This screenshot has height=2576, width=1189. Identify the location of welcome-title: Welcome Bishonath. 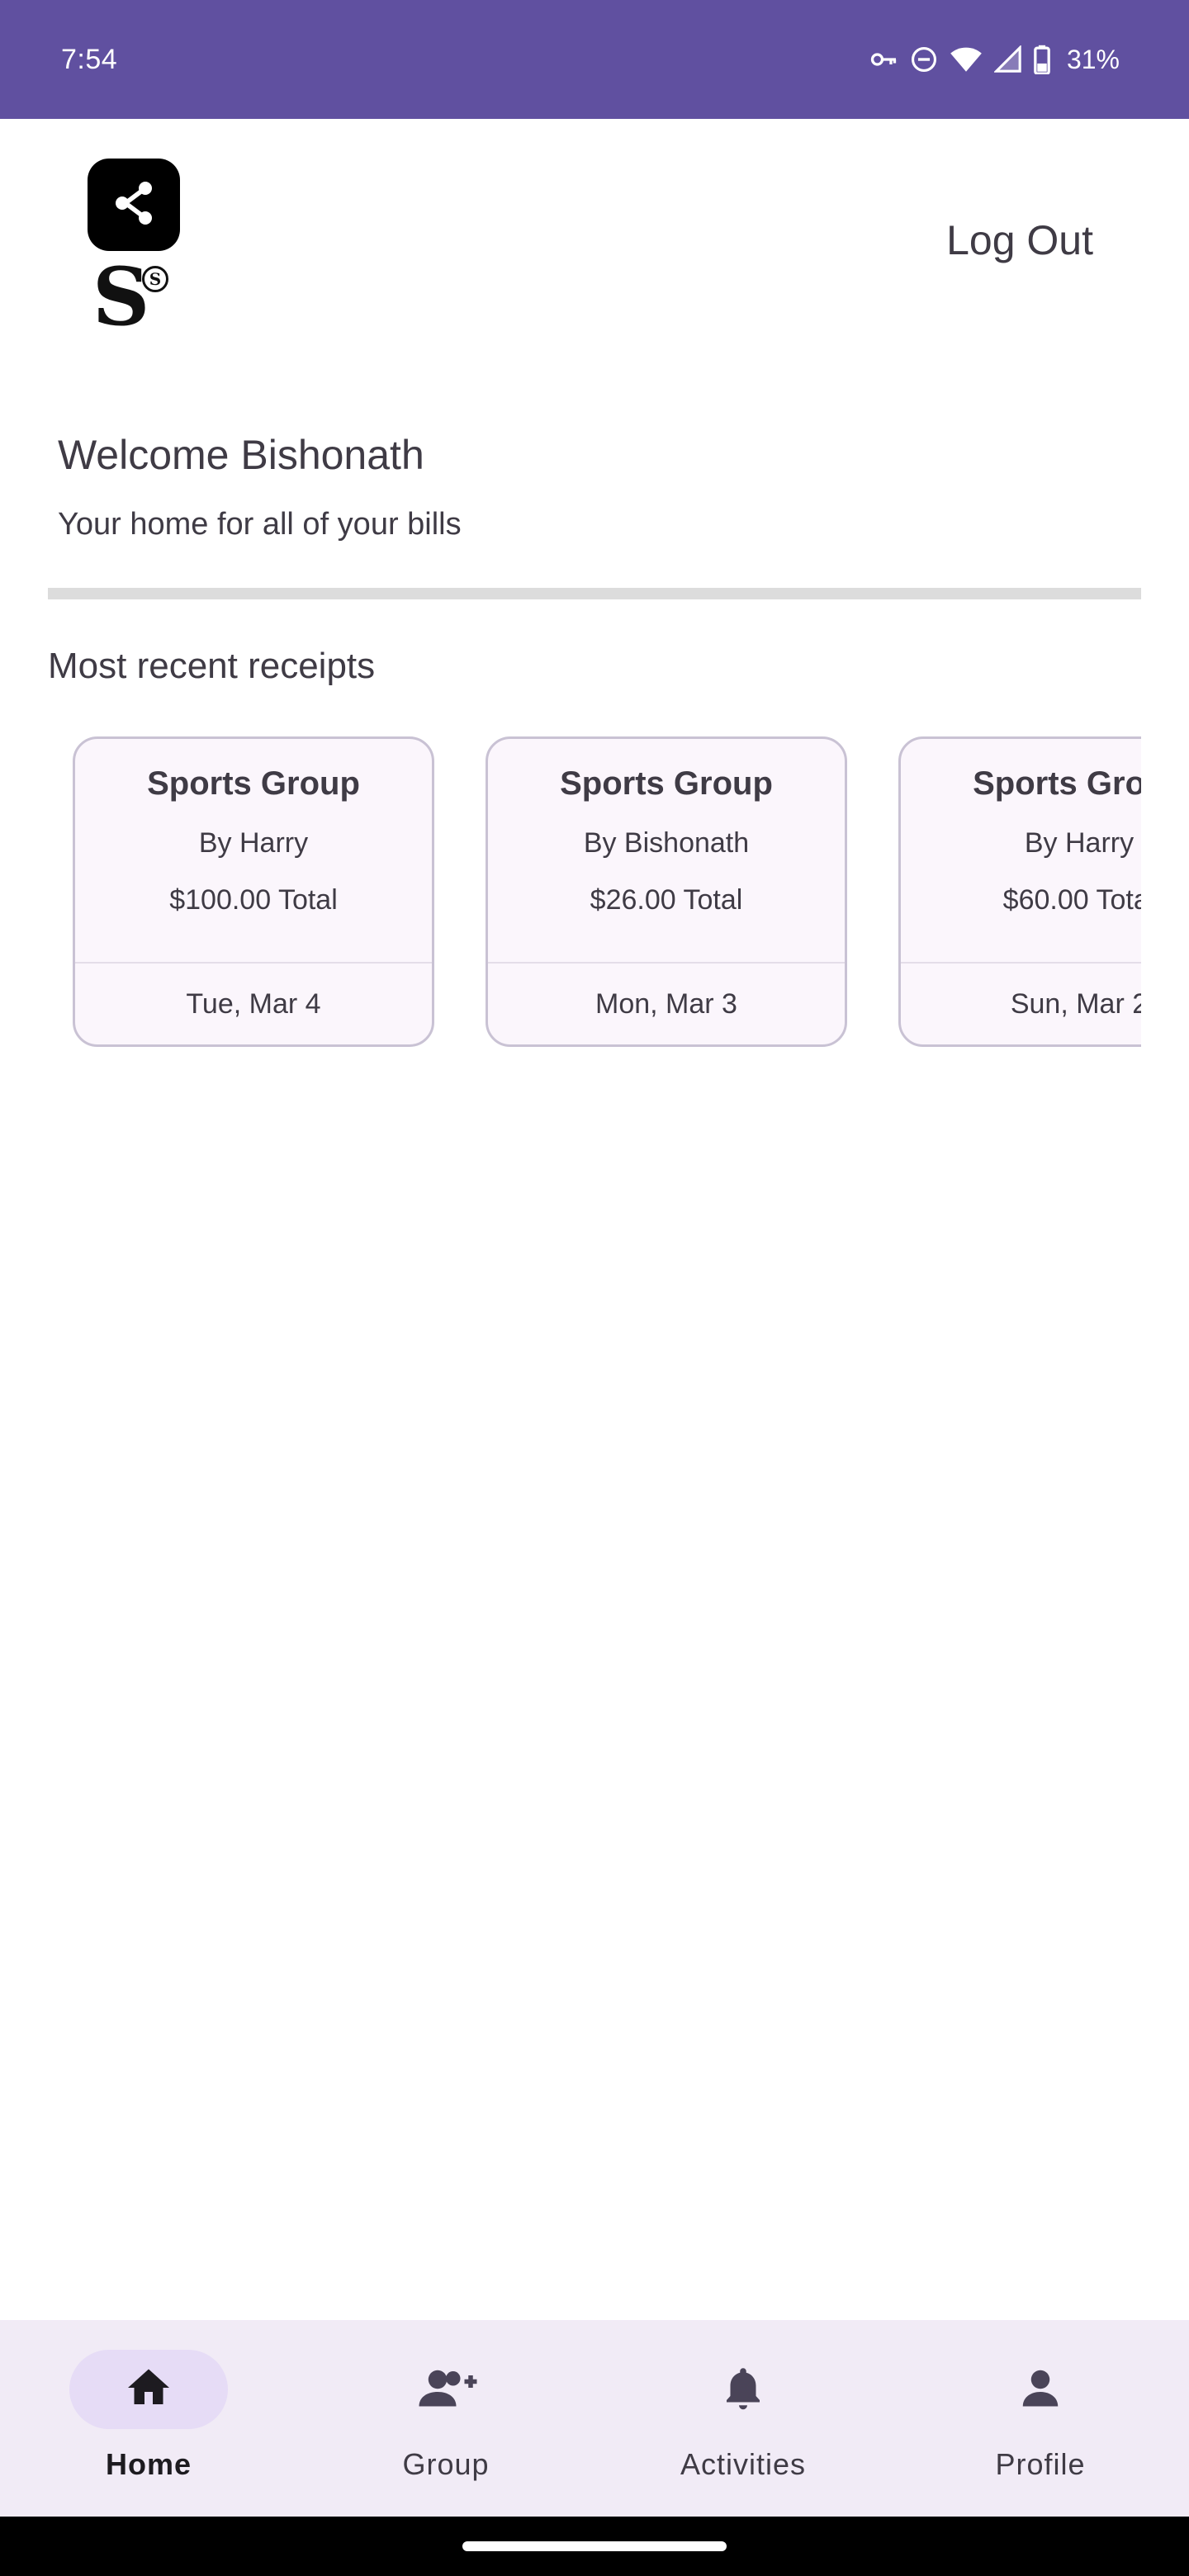
(241, 455).